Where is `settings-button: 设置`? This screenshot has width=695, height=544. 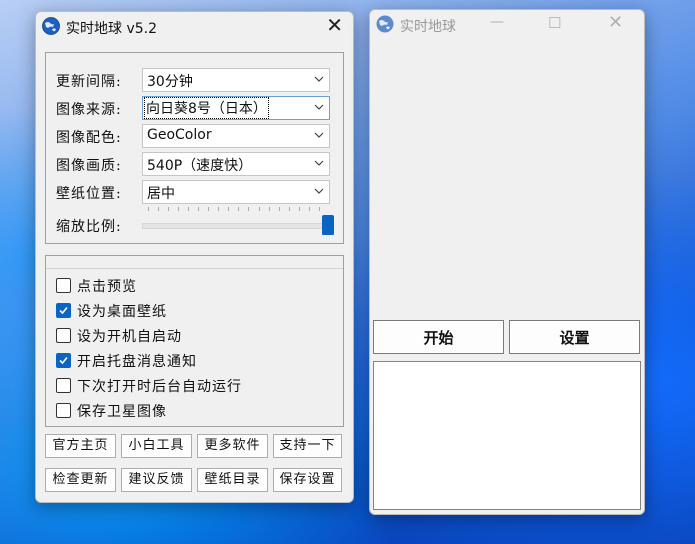
settings-button: 设置 is located at coordinates (574, 337).